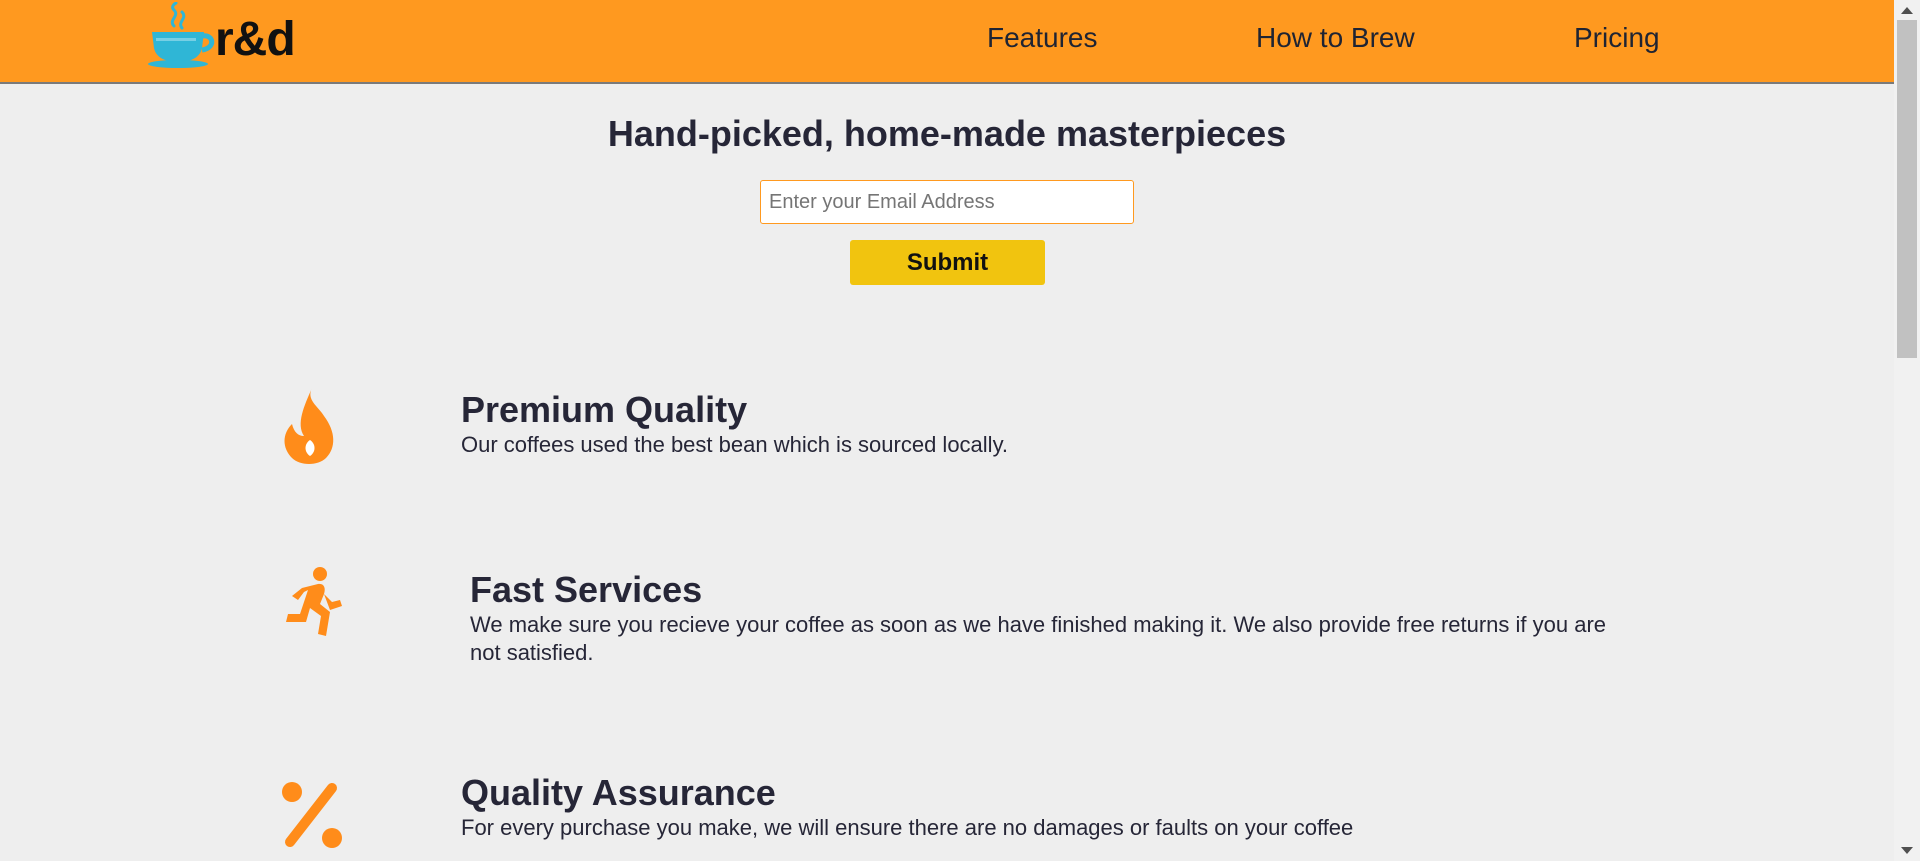 This screenshot has width=1920, height=861. What do you see at coordinates (947, 202) in the screenshot?
I see `email-input` at bounding box center [947, 202].